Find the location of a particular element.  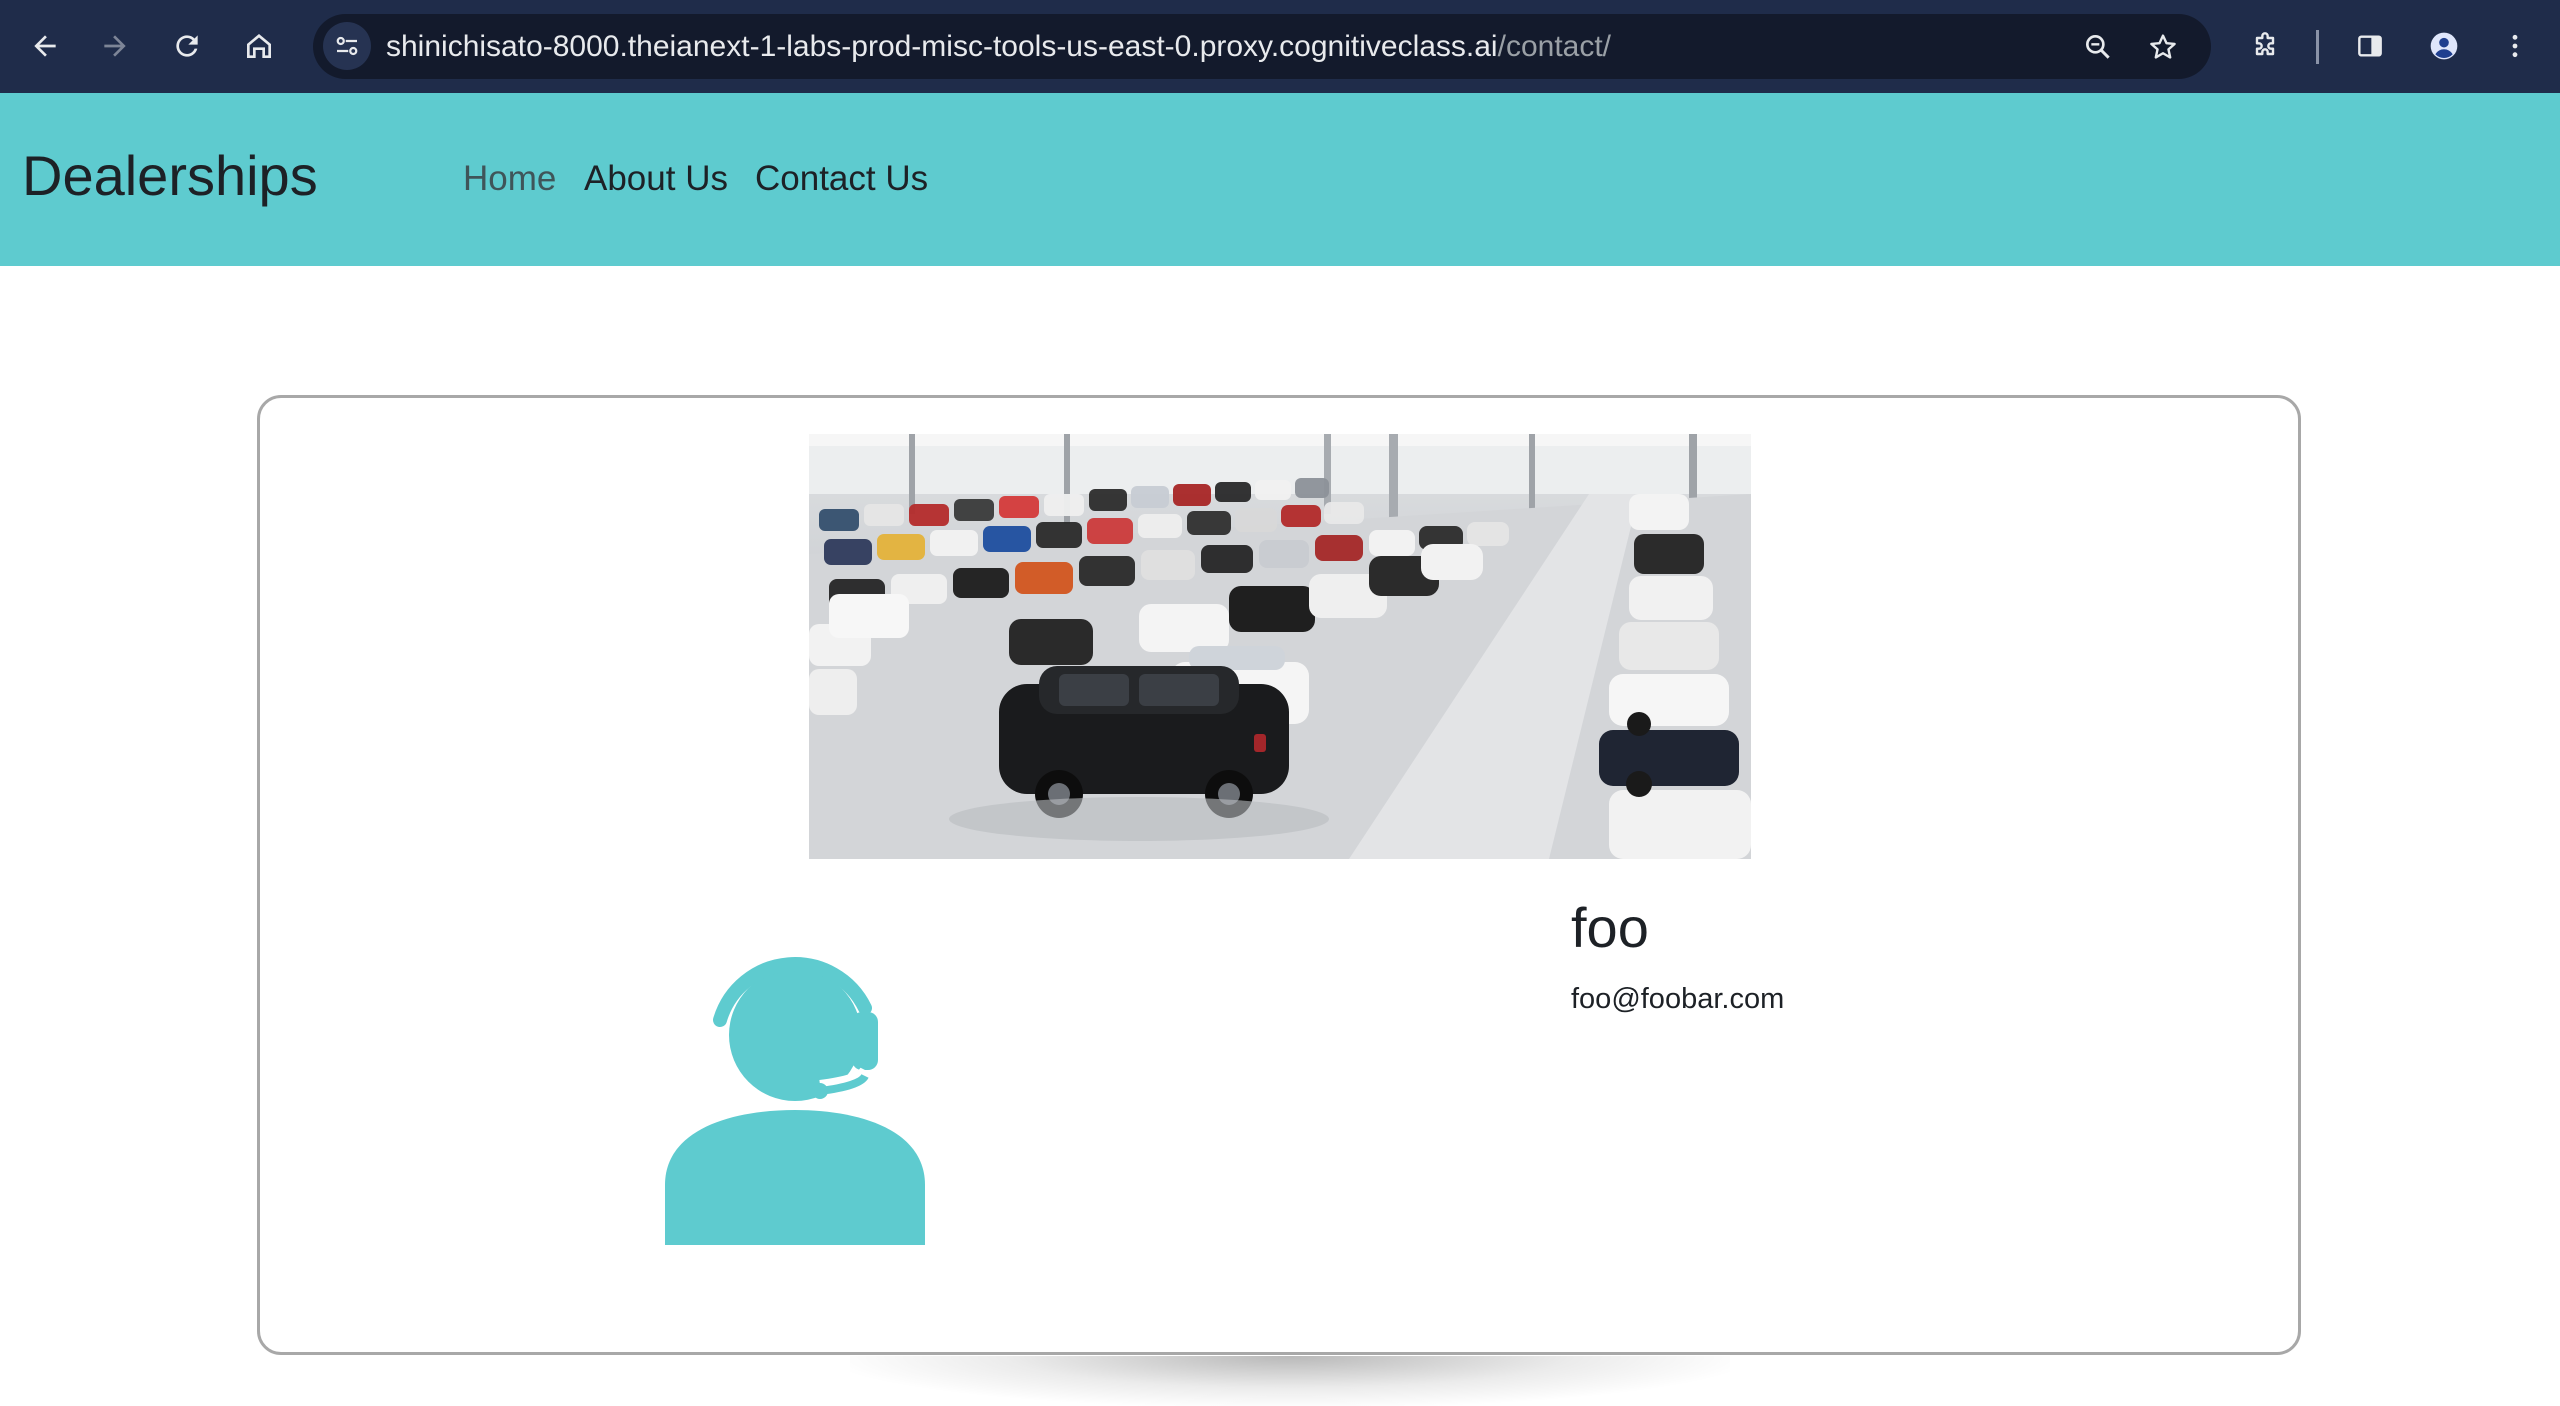

browser-menu-button is located at coordinates (2515, 46).